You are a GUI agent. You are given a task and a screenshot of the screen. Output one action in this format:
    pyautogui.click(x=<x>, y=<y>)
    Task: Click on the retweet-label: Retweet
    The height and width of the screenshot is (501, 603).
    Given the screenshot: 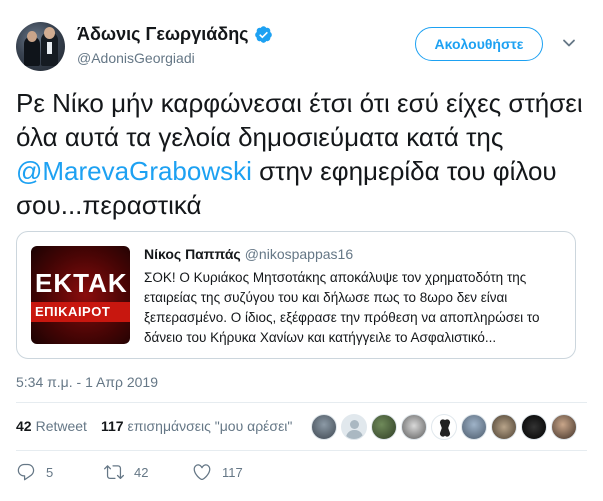 What is the action you would take?
    pyautogui.click(x=61, y=426)
    